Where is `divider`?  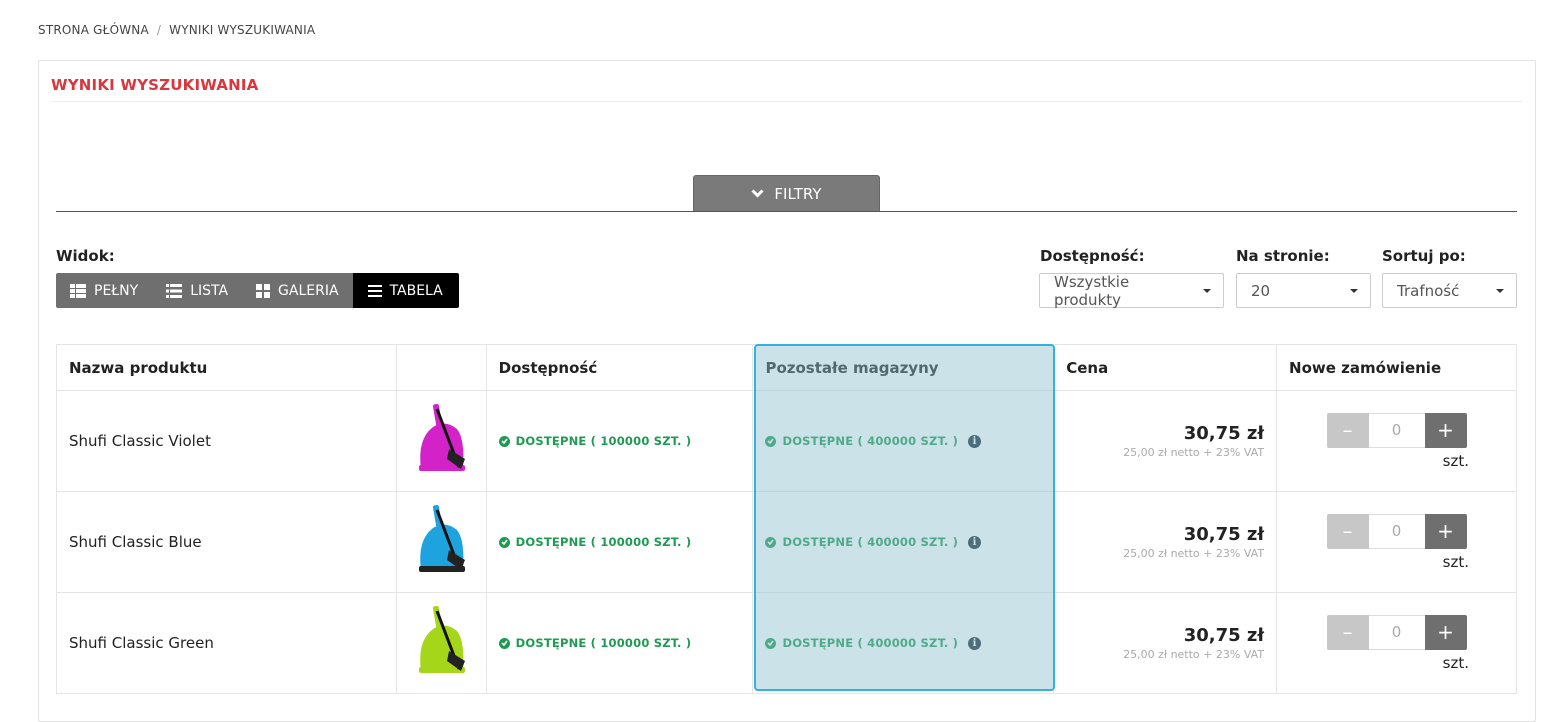 divider is located at coordinates (787, 101).